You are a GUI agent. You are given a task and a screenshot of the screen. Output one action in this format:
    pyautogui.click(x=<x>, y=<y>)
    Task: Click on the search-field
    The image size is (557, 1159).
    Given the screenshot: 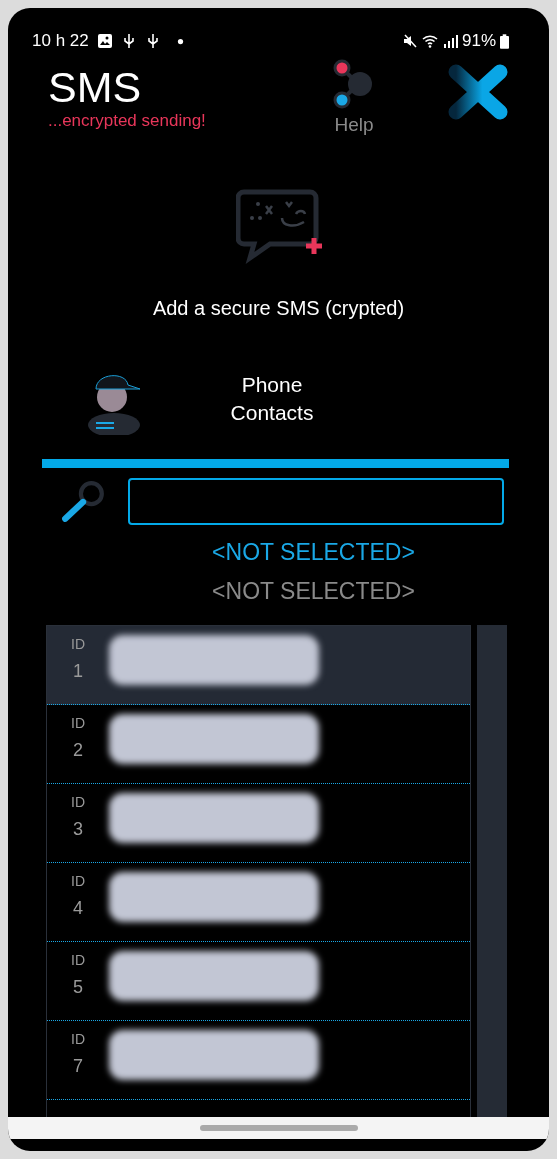 What is the action you would take?
    pyautogui.click(x=316, y=501)
    